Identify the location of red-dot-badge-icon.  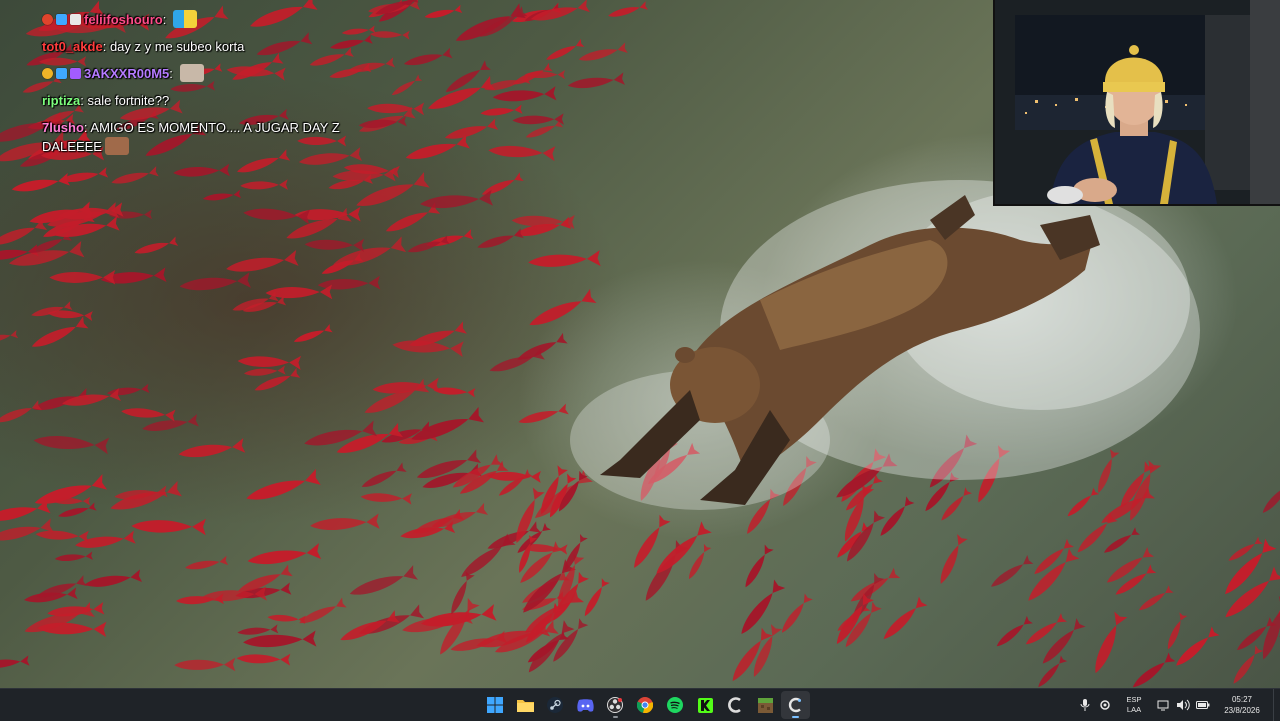
(47, 19).